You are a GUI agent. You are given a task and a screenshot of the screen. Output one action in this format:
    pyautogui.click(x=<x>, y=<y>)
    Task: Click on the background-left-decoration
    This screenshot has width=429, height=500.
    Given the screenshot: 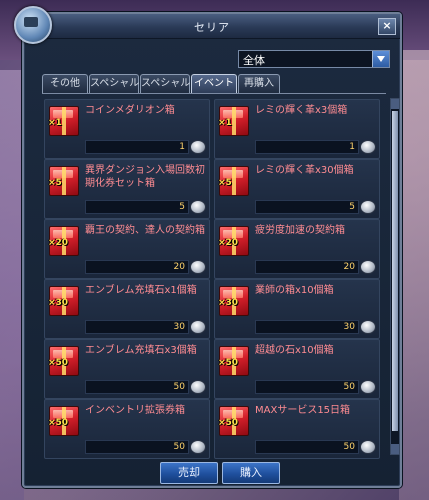 What is the action you would take?
    pyautogui.click(x=12, y=285)
    